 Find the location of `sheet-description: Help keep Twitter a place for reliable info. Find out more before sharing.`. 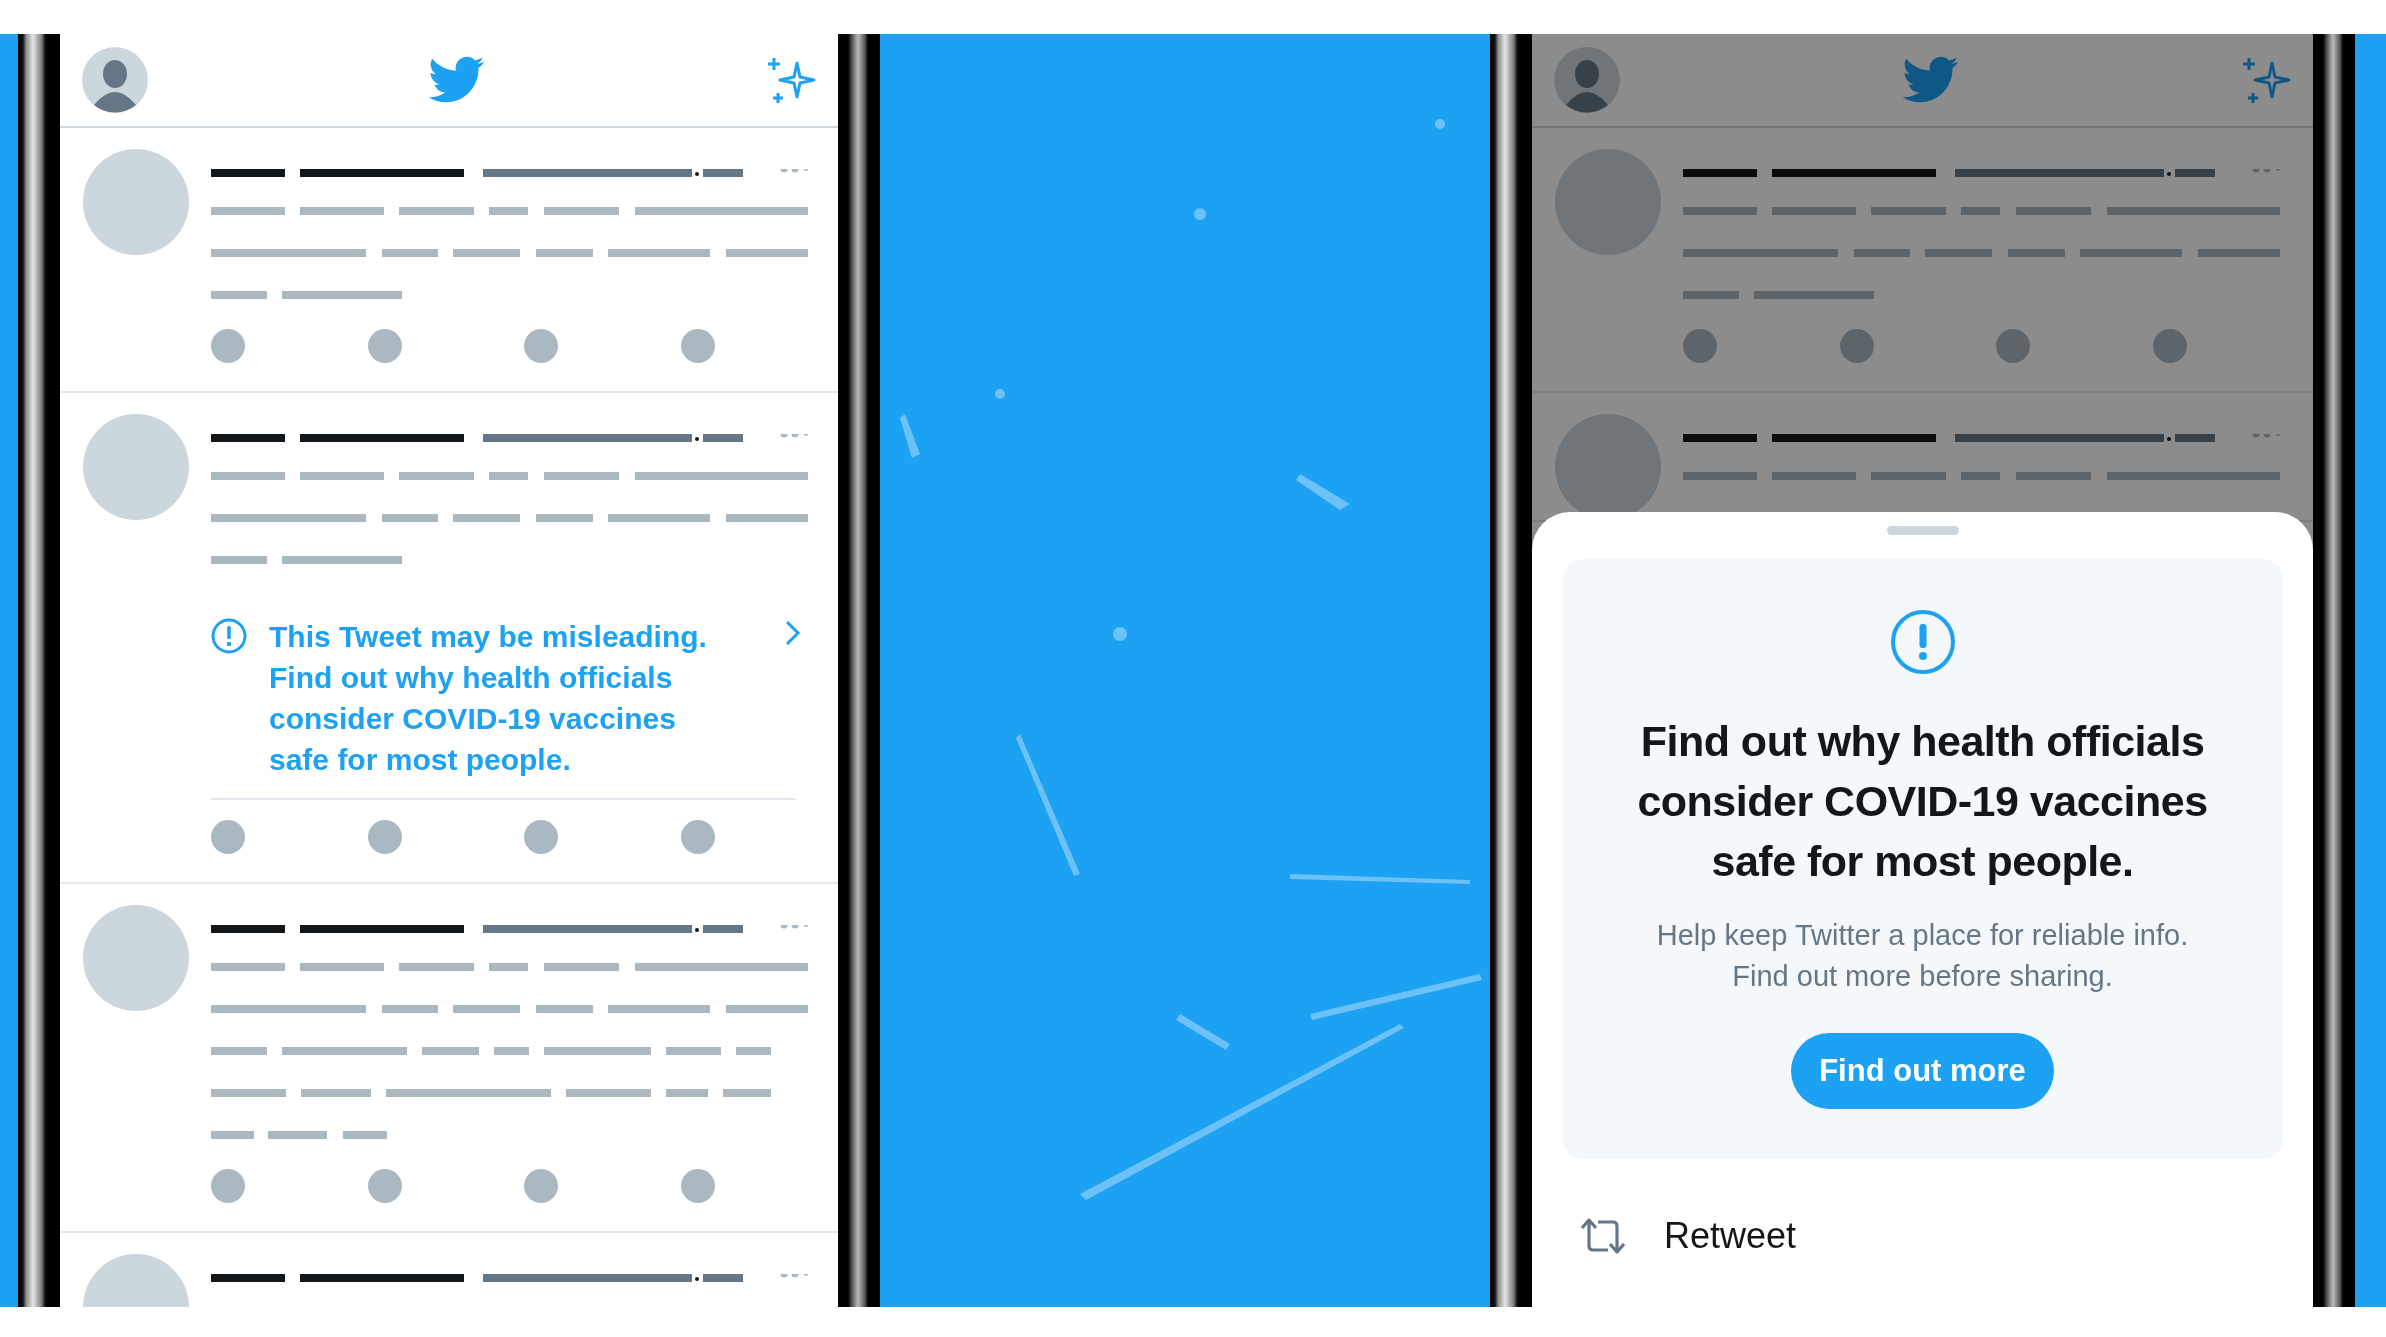

sheet-description: Help keep Twitter a place for reliable info. Find out more before sharing. is located at coordinates (1922, 956).